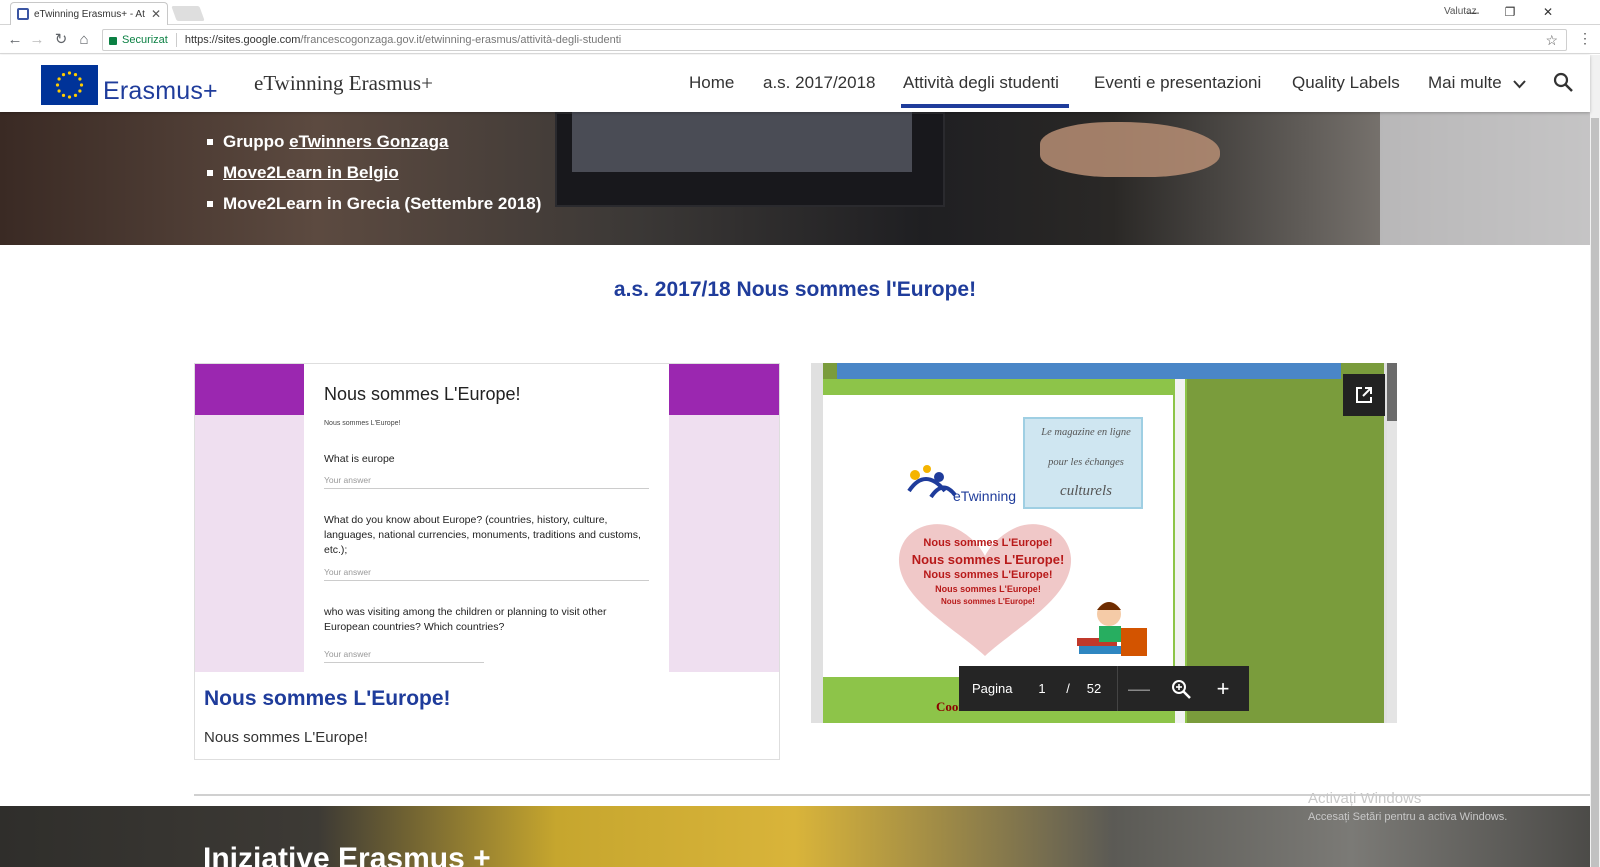  I want to click on hero-sleeve-image, so click(1485, 178).